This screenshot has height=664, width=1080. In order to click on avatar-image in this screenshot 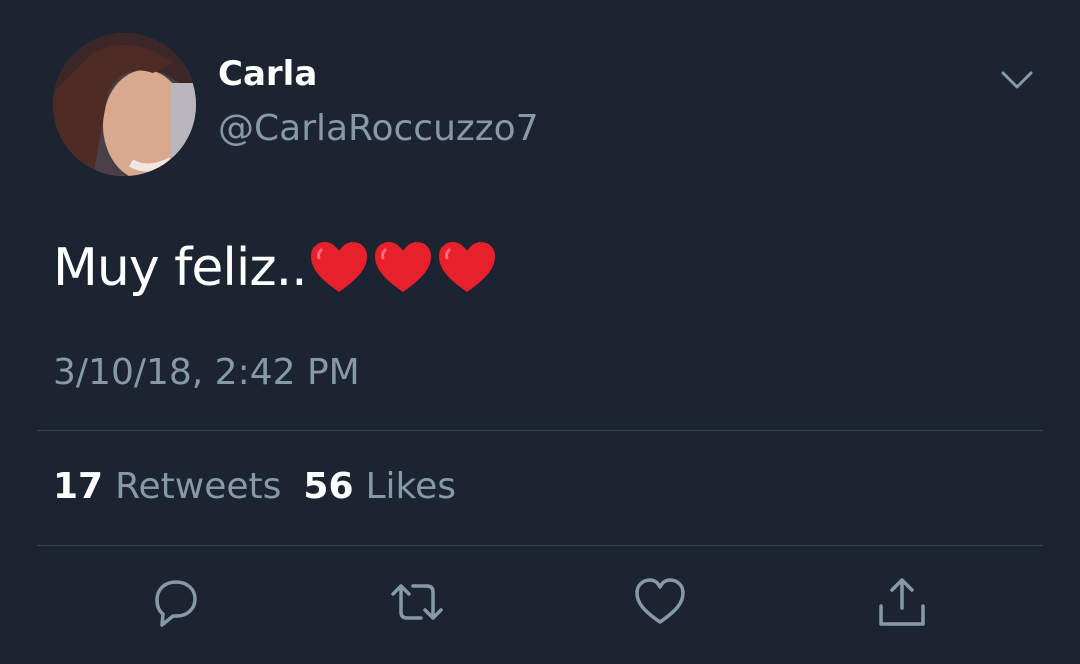, I will do `click(124, 104)`.